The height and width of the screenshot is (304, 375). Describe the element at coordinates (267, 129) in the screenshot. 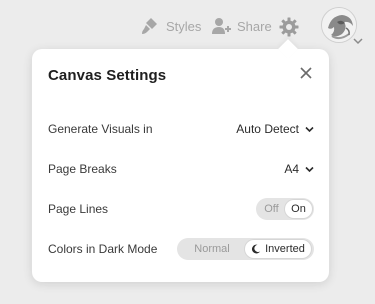

I see `generate-visuals-value: Auto Detect` at that location.